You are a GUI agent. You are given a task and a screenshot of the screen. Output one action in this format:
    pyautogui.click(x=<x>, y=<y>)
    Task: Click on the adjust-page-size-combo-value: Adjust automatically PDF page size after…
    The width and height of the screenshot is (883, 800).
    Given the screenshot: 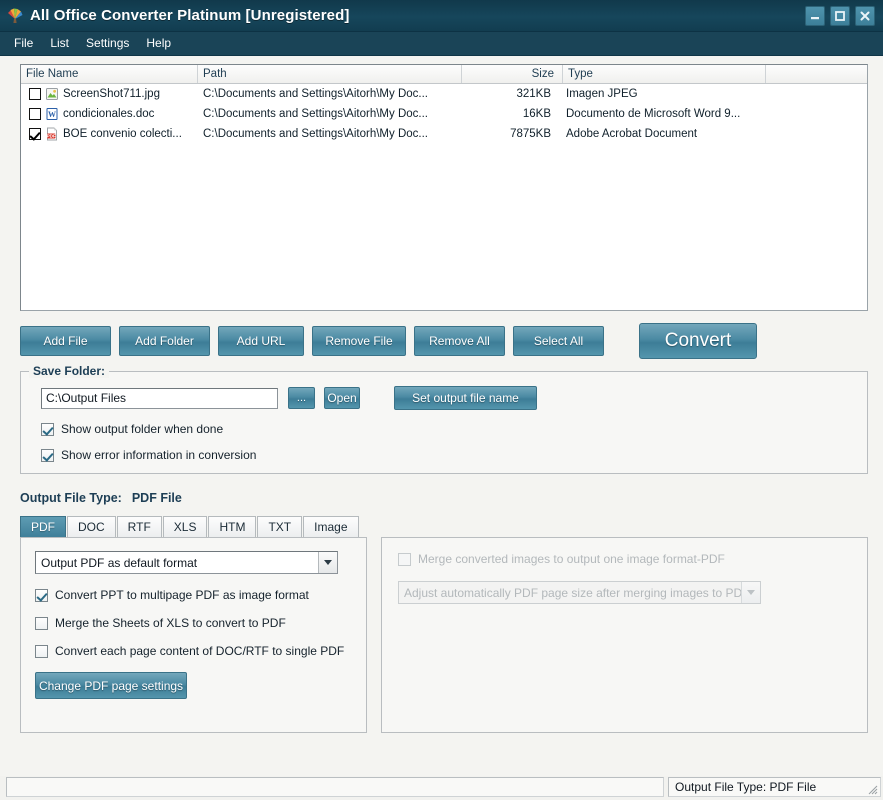 What is the action you would take?
    pyautogui.click(x=572, y=592)
    